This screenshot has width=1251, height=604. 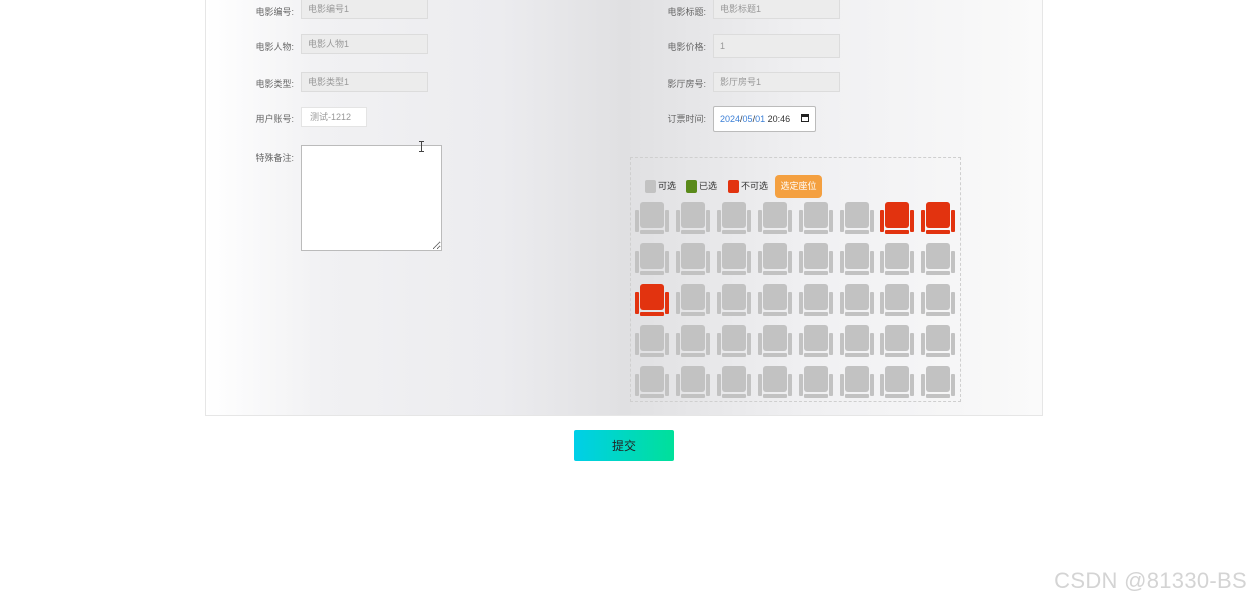 I want to click on movie-people-label: 电影人物:, so click(x=274, y=47).